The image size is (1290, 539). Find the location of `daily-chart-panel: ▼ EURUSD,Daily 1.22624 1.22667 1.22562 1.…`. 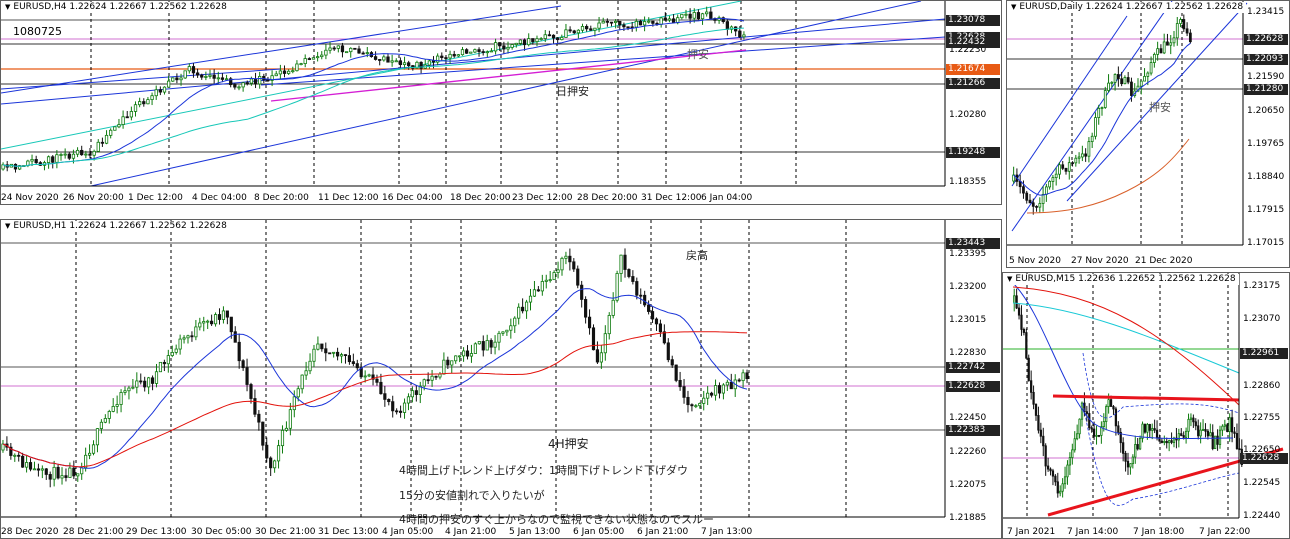

daily-chart-panel: ▼ EURUSD,Daily 1.22624 1.22667 1.22562 1.… is located at coordinates (1148, 134).